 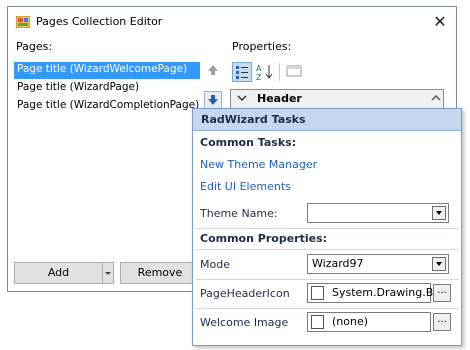 I want to click on property-category-header: Header, so click(x=337, y=99).